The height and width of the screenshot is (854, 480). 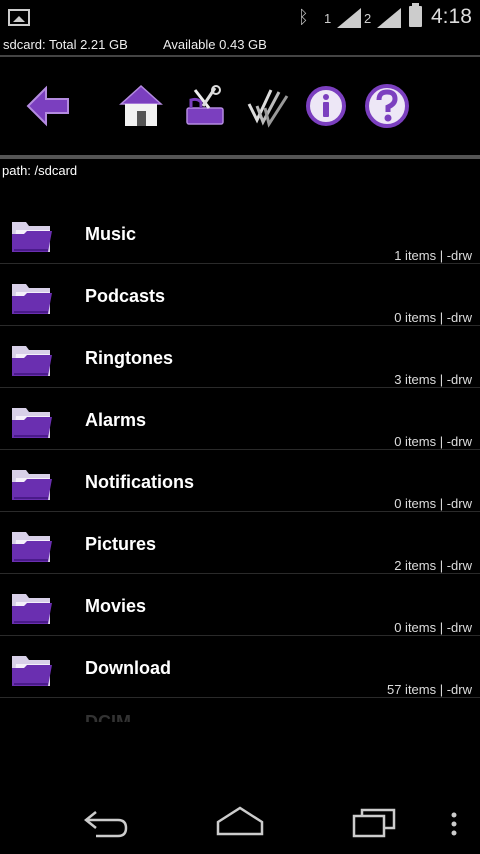 I want to click on help-button, so click(x=387, y=106).